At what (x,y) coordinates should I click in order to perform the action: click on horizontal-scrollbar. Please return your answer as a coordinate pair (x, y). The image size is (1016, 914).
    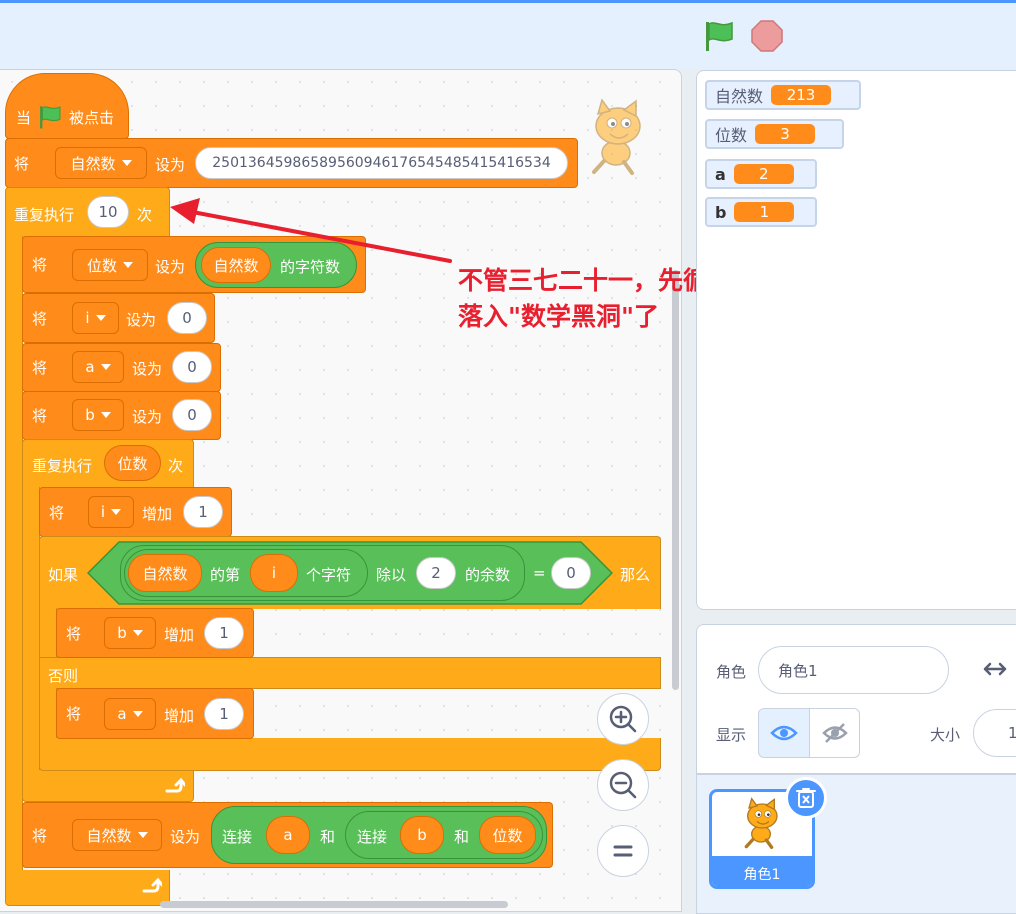
    Looking at the image, I should click on (334, 904).